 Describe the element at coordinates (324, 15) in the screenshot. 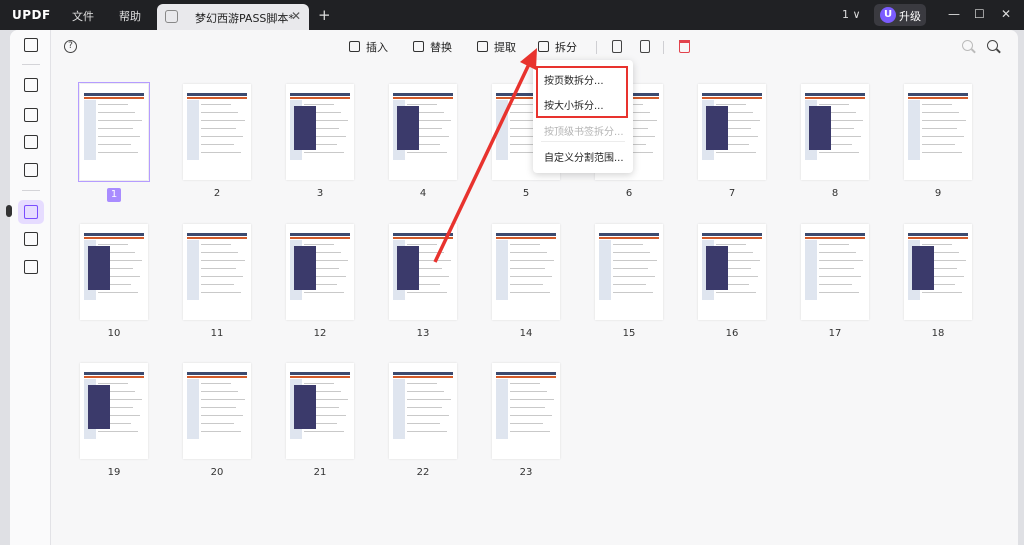

I see `new-tab-button: +` at that location.